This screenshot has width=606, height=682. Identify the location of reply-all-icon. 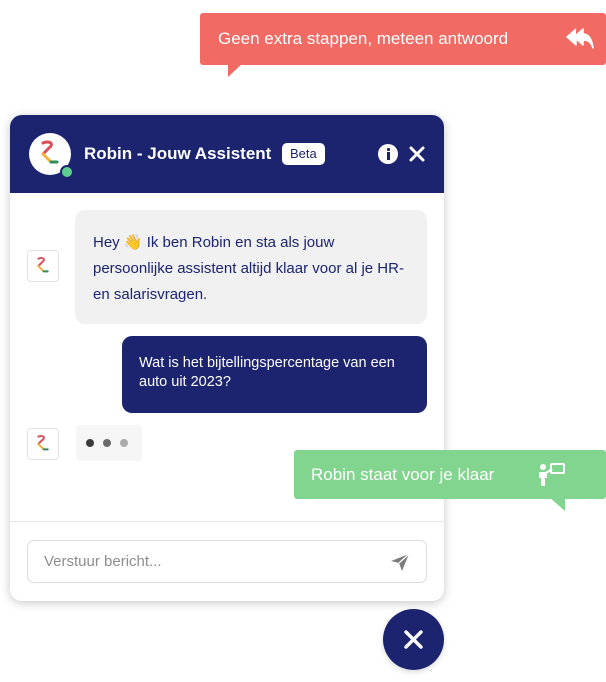
(580, 38).